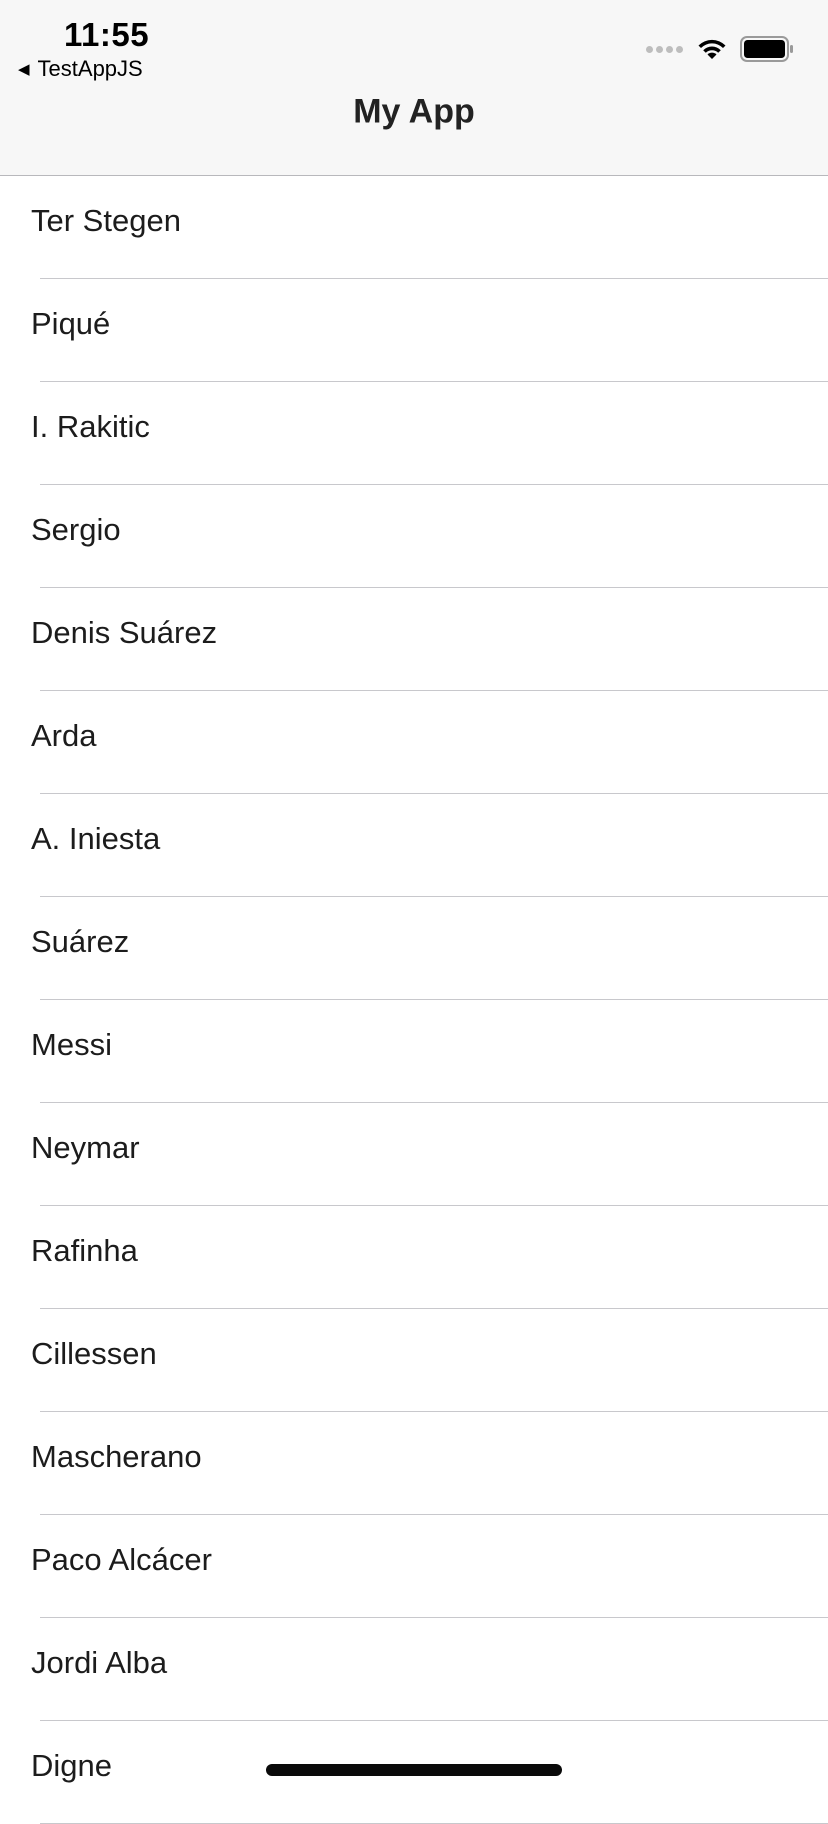 The height and width of the screenshot is (1824, 828). I want to click on list-item: Neymar, so click(414, 1154).